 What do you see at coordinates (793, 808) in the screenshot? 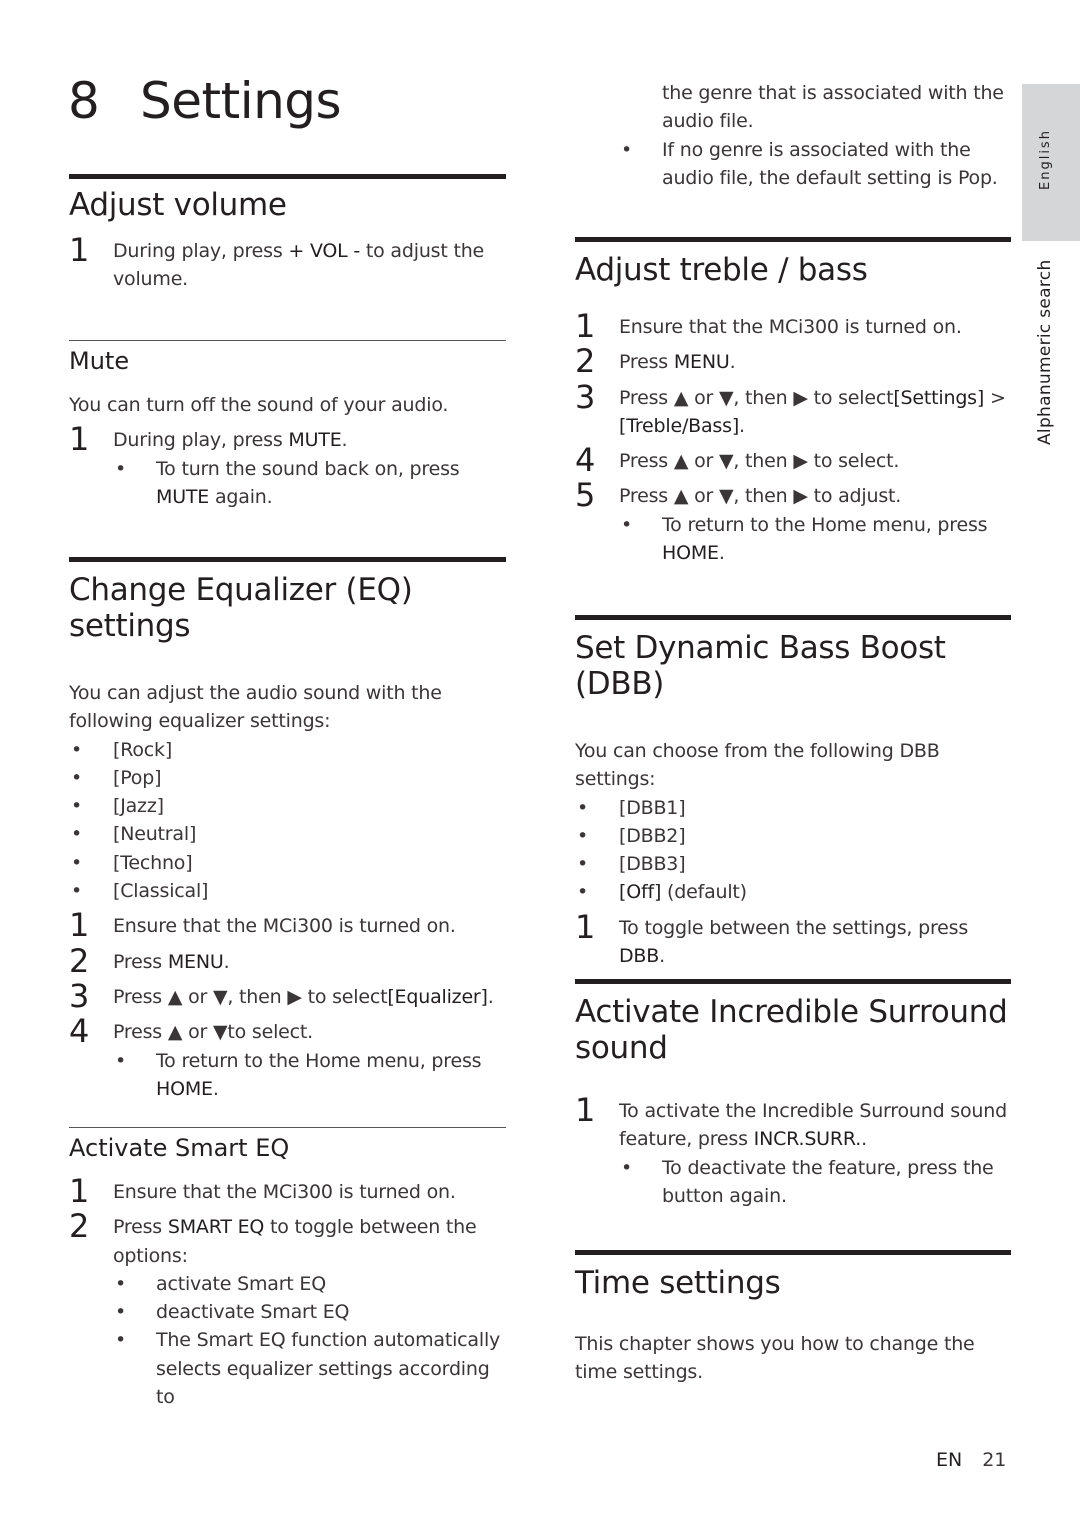
I see `dbb-option: • [DBB1]` at bounding box center [793, 808].